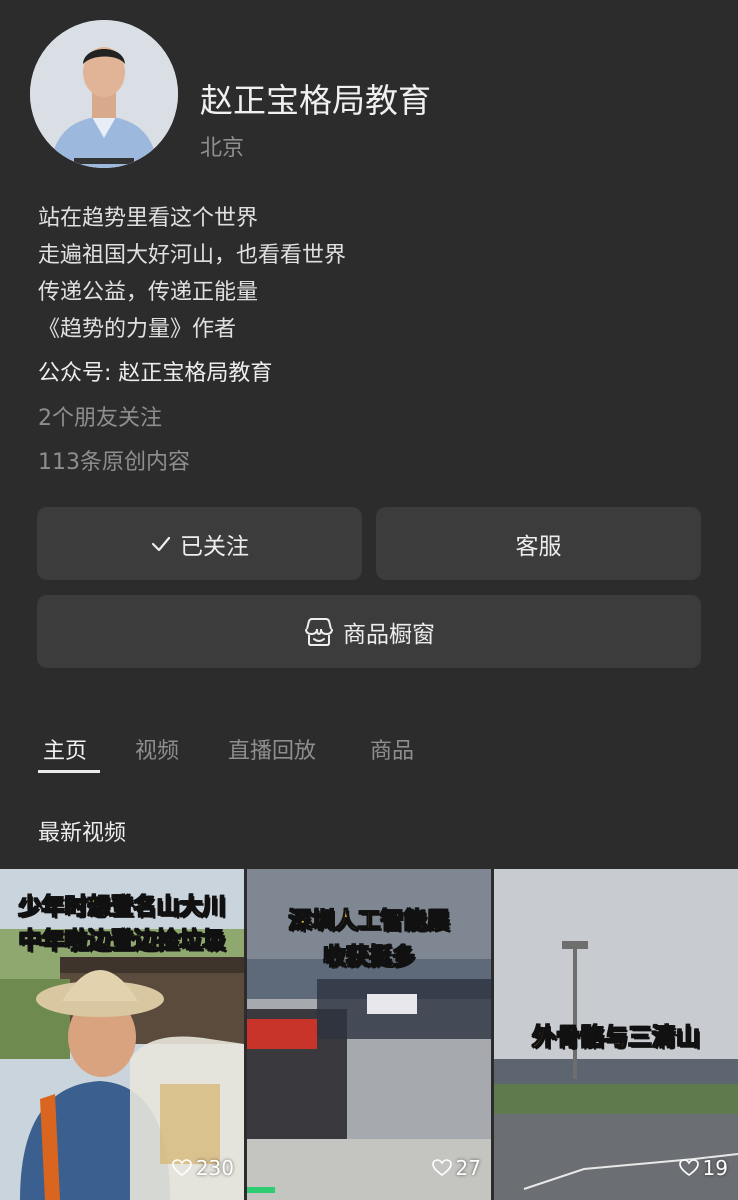  I want to click on section-title-latest-videos: 最新视频, so click(82, 833).